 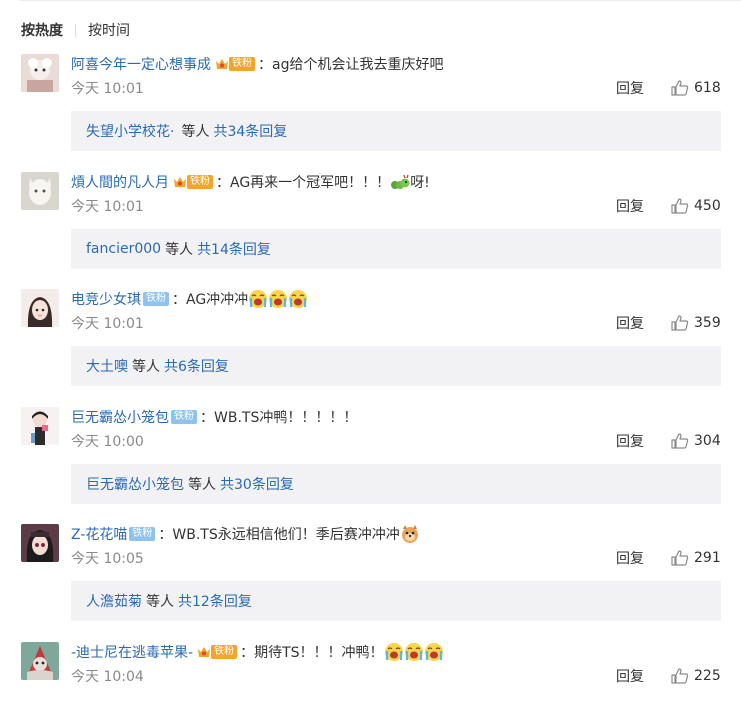 I want to click on reply-summary: 失望小学校花· 等人 共34条回复, so click(x=396, y=131).